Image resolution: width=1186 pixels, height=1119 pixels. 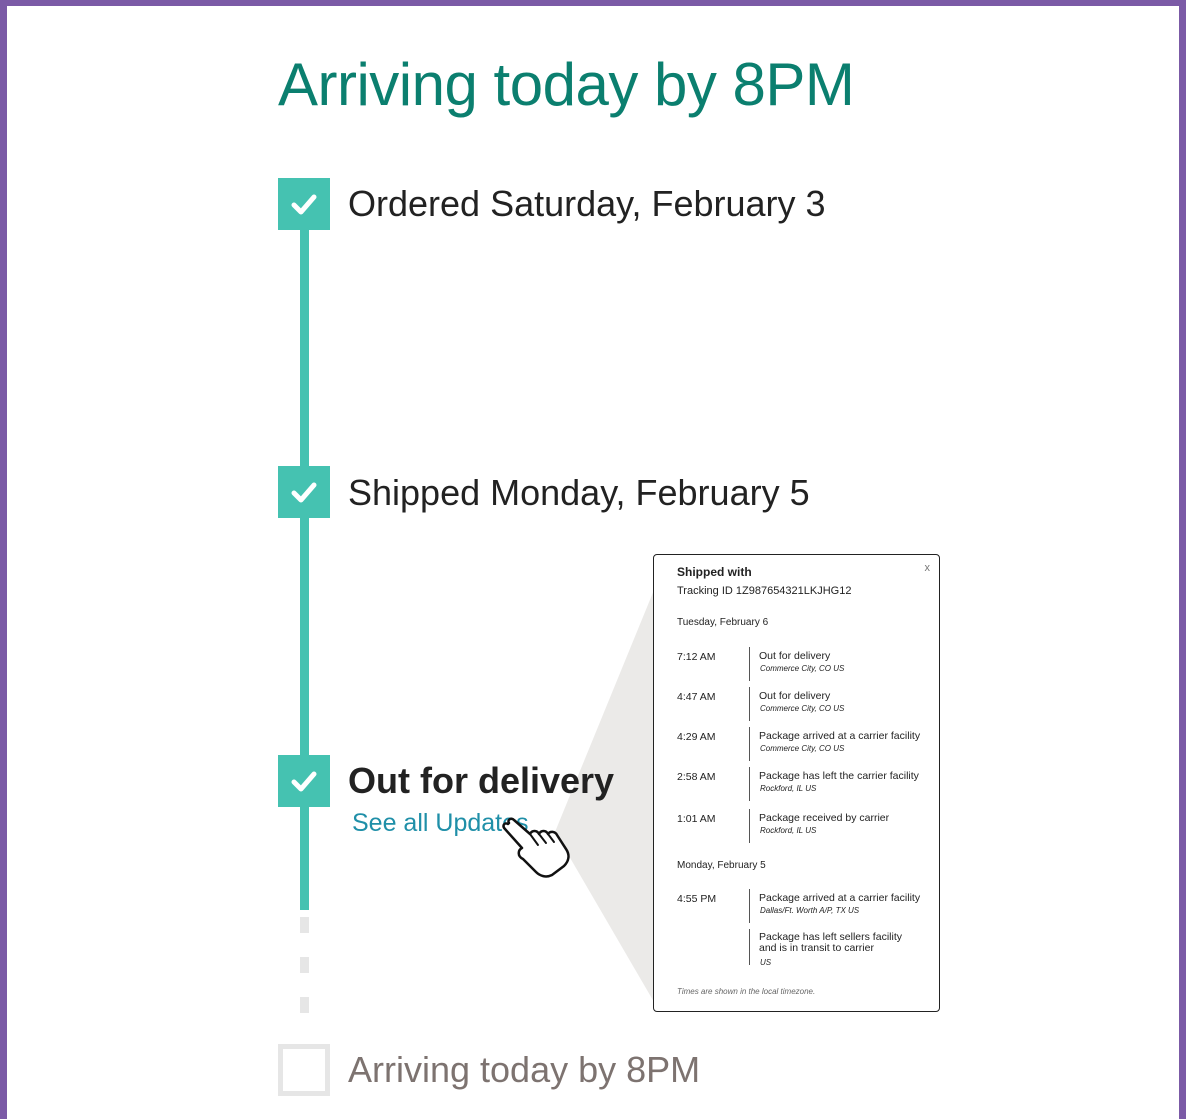 What do you see at coordinates (721, 865) in the screenshot?
I see `day-heading: Monday, February 5` at bounding box center [721, 865].